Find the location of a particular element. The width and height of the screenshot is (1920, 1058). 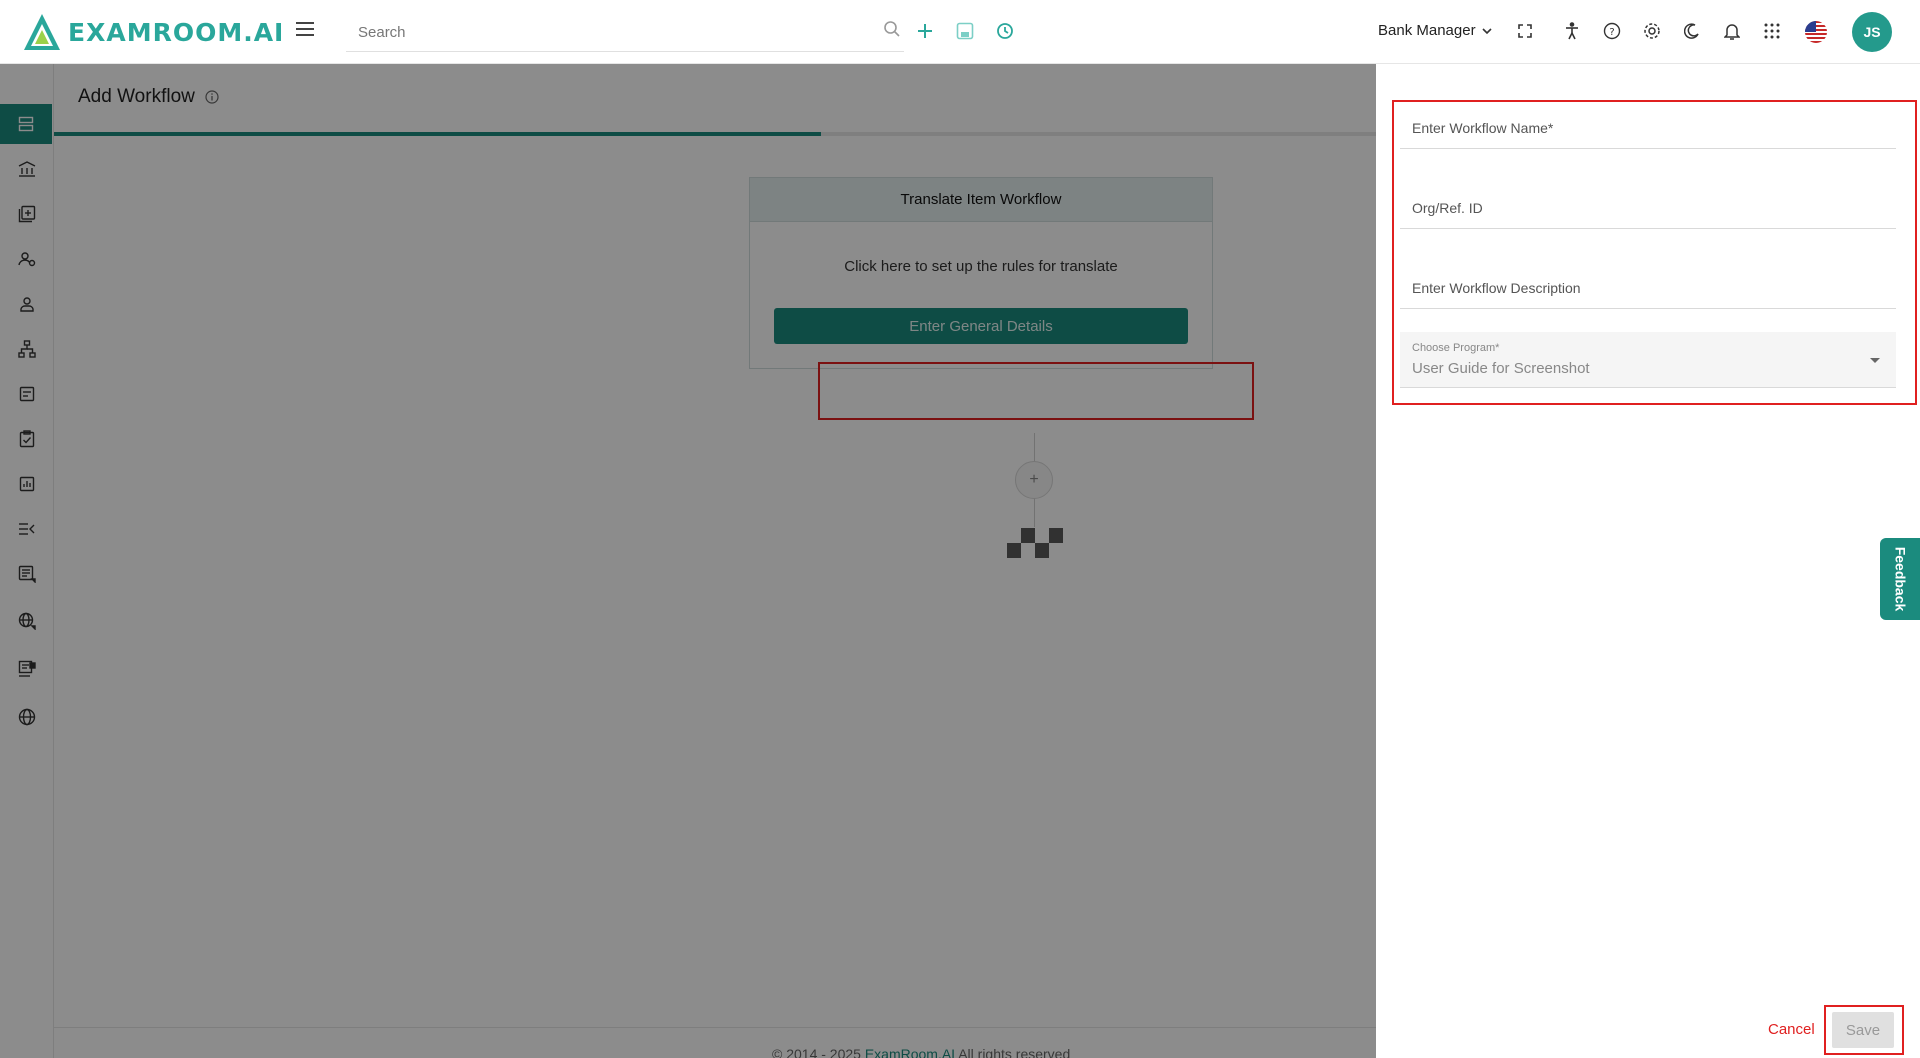

settings-gear-icon is located at coordinates (1652, 31).